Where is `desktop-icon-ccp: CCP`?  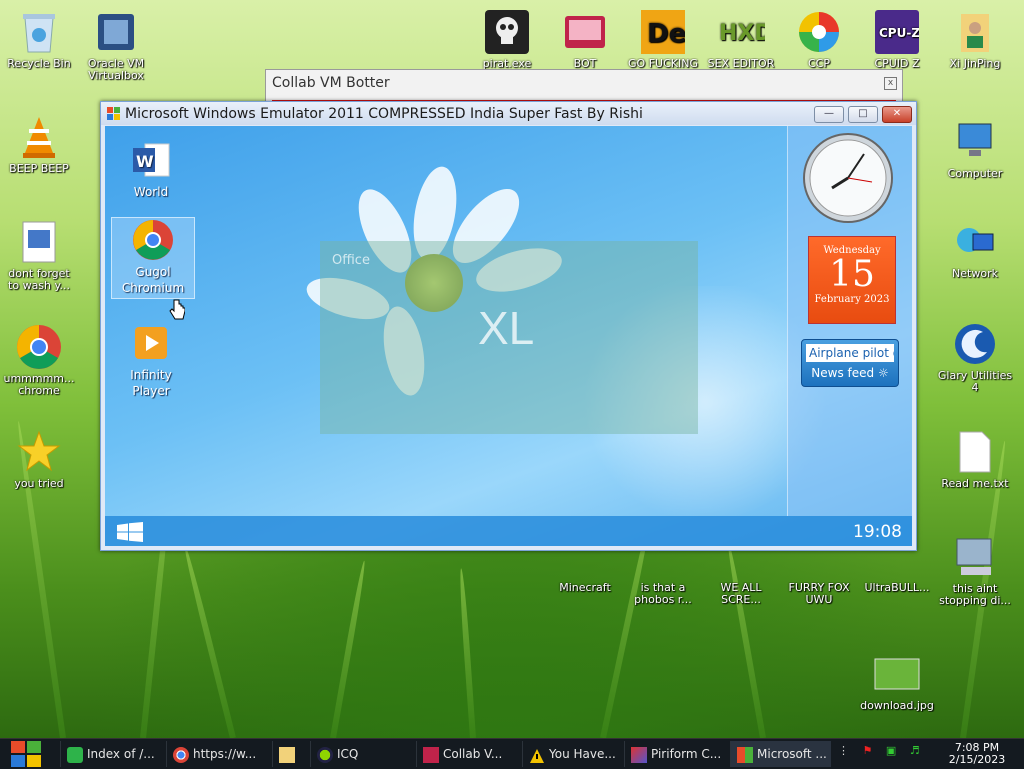 desktop-icon-ccp: CCP is located at coordinates (819, 39).